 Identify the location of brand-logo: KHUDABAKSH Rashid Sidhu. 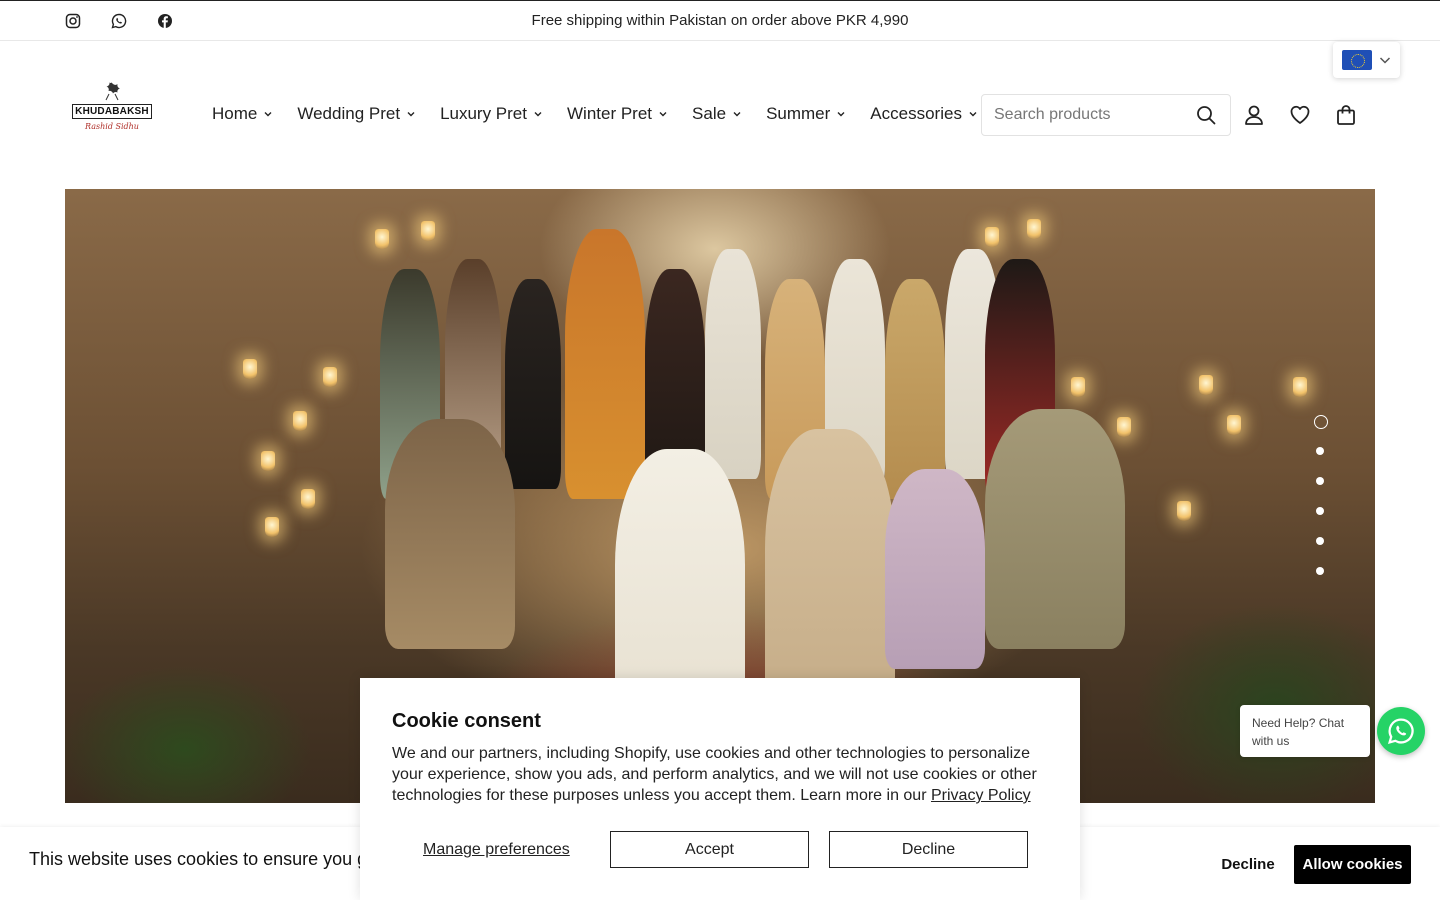
(112, 110).